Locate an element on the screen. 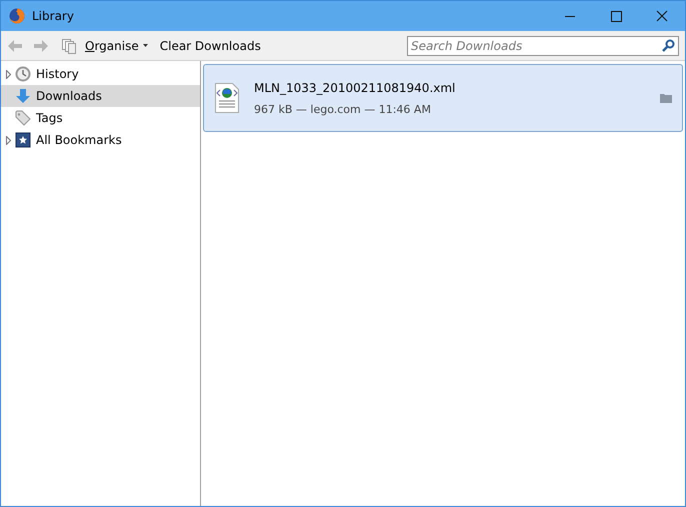 This screenshot has height=507, width=686. xml-file-icon is located at coordinates (227, 98).